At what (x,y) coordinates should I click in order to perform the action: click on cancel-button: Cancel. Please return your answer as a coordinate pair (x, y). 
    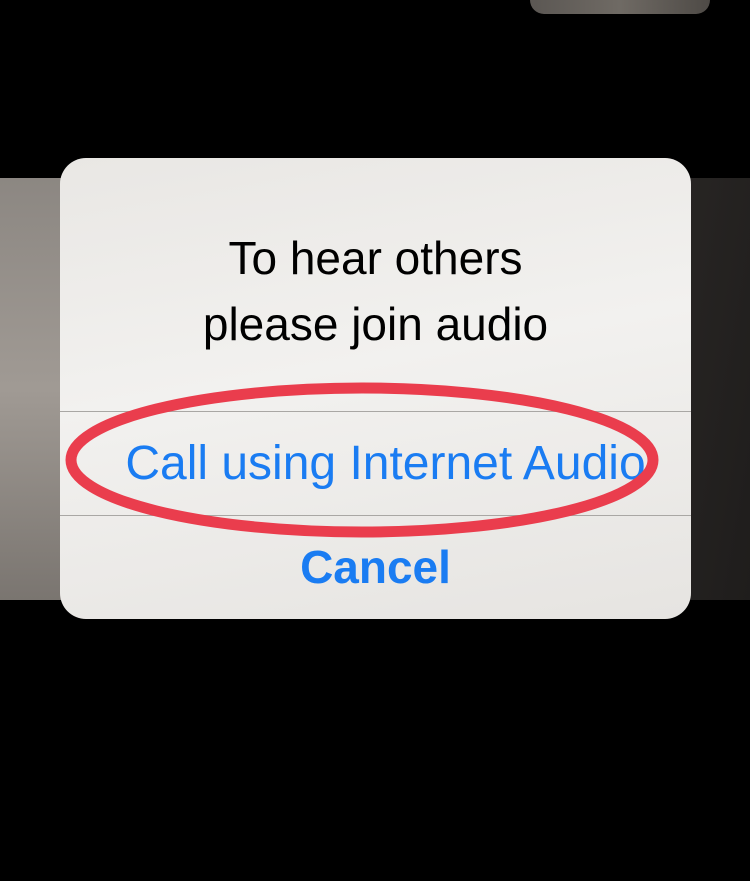
    Looking at the image, I should click on (375, 567).